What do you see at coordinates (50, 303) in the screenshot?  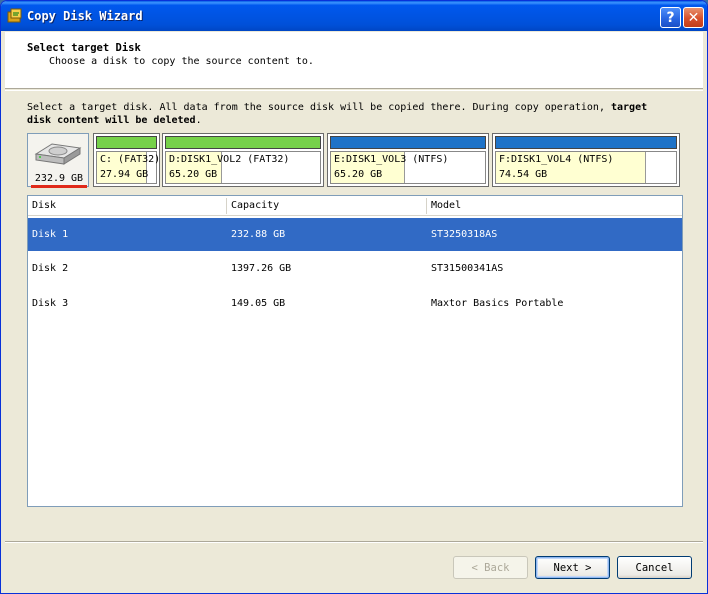 I see `cell-disk: Disk 3` at bounding box center [50, 303].